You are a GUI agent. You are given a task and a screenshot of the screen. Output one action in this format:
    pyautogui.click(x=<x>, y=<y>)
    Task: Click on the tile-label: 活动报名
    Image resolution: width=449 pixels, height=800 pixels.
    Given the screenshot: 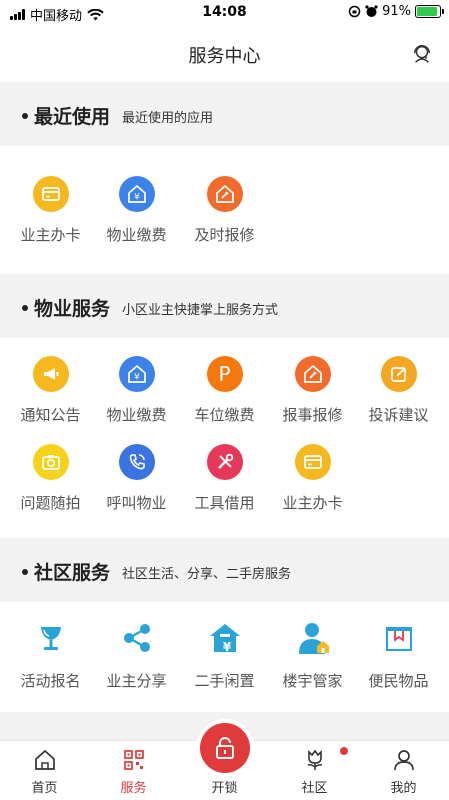 What is the action you would take?
    pyautogui.click(x=50, y=681)
    